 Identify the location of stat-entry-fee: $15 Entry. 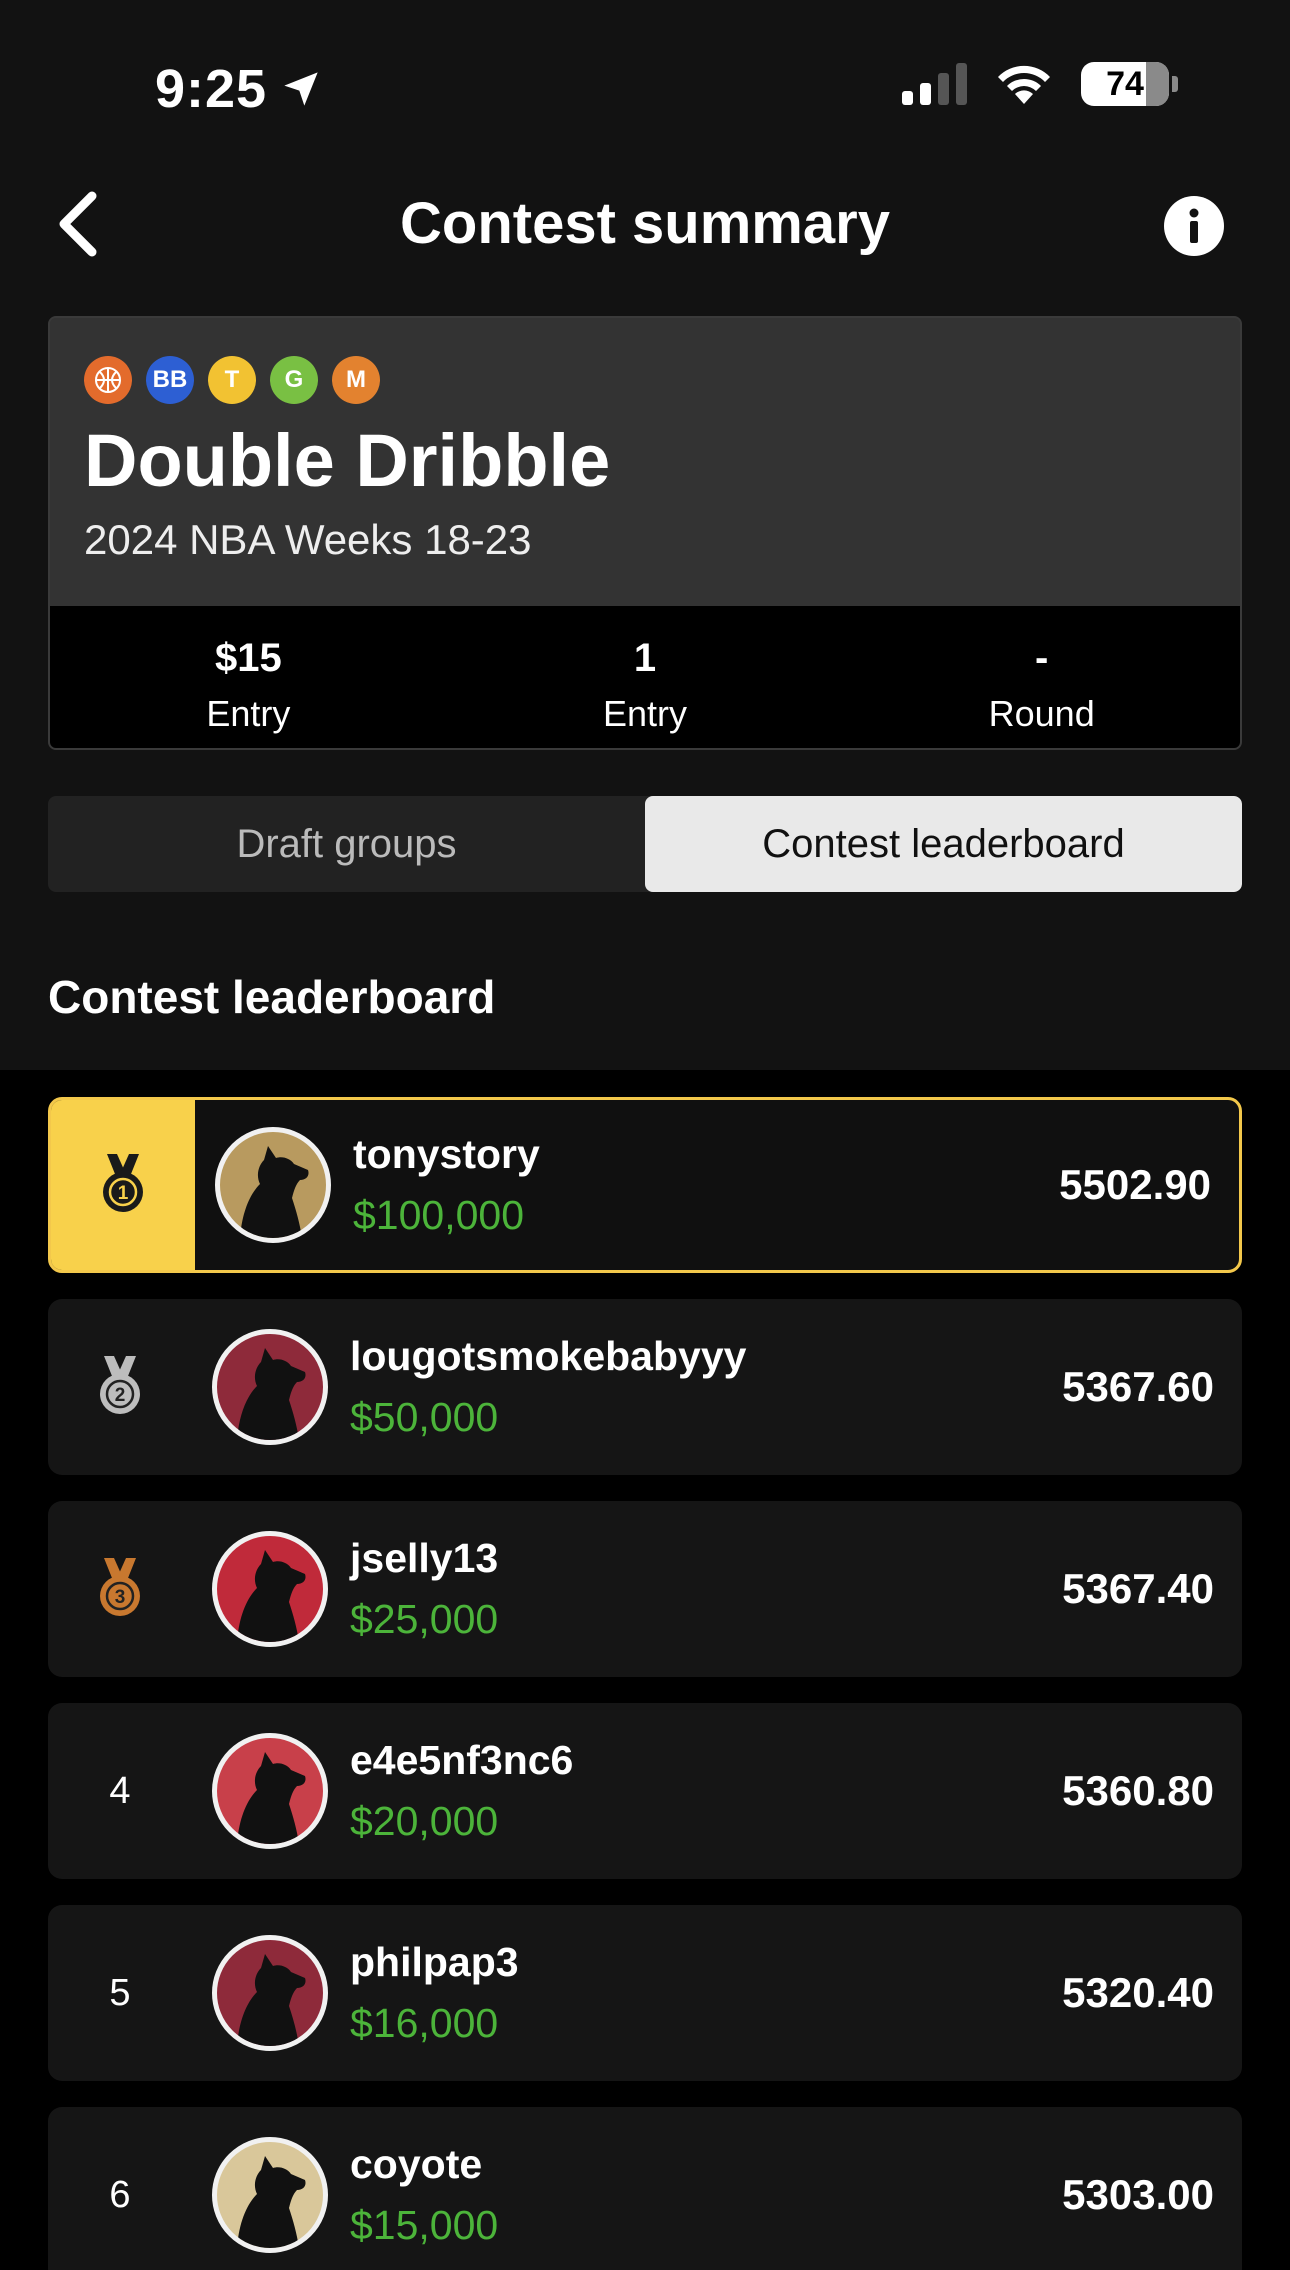
(248, 677).